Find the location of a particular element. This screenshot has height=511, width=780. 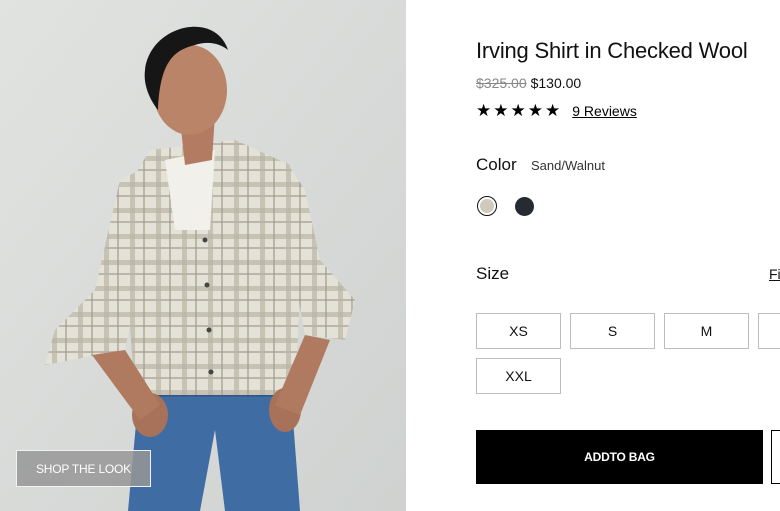

size-option-m: M is located at coordinates (706, 331).